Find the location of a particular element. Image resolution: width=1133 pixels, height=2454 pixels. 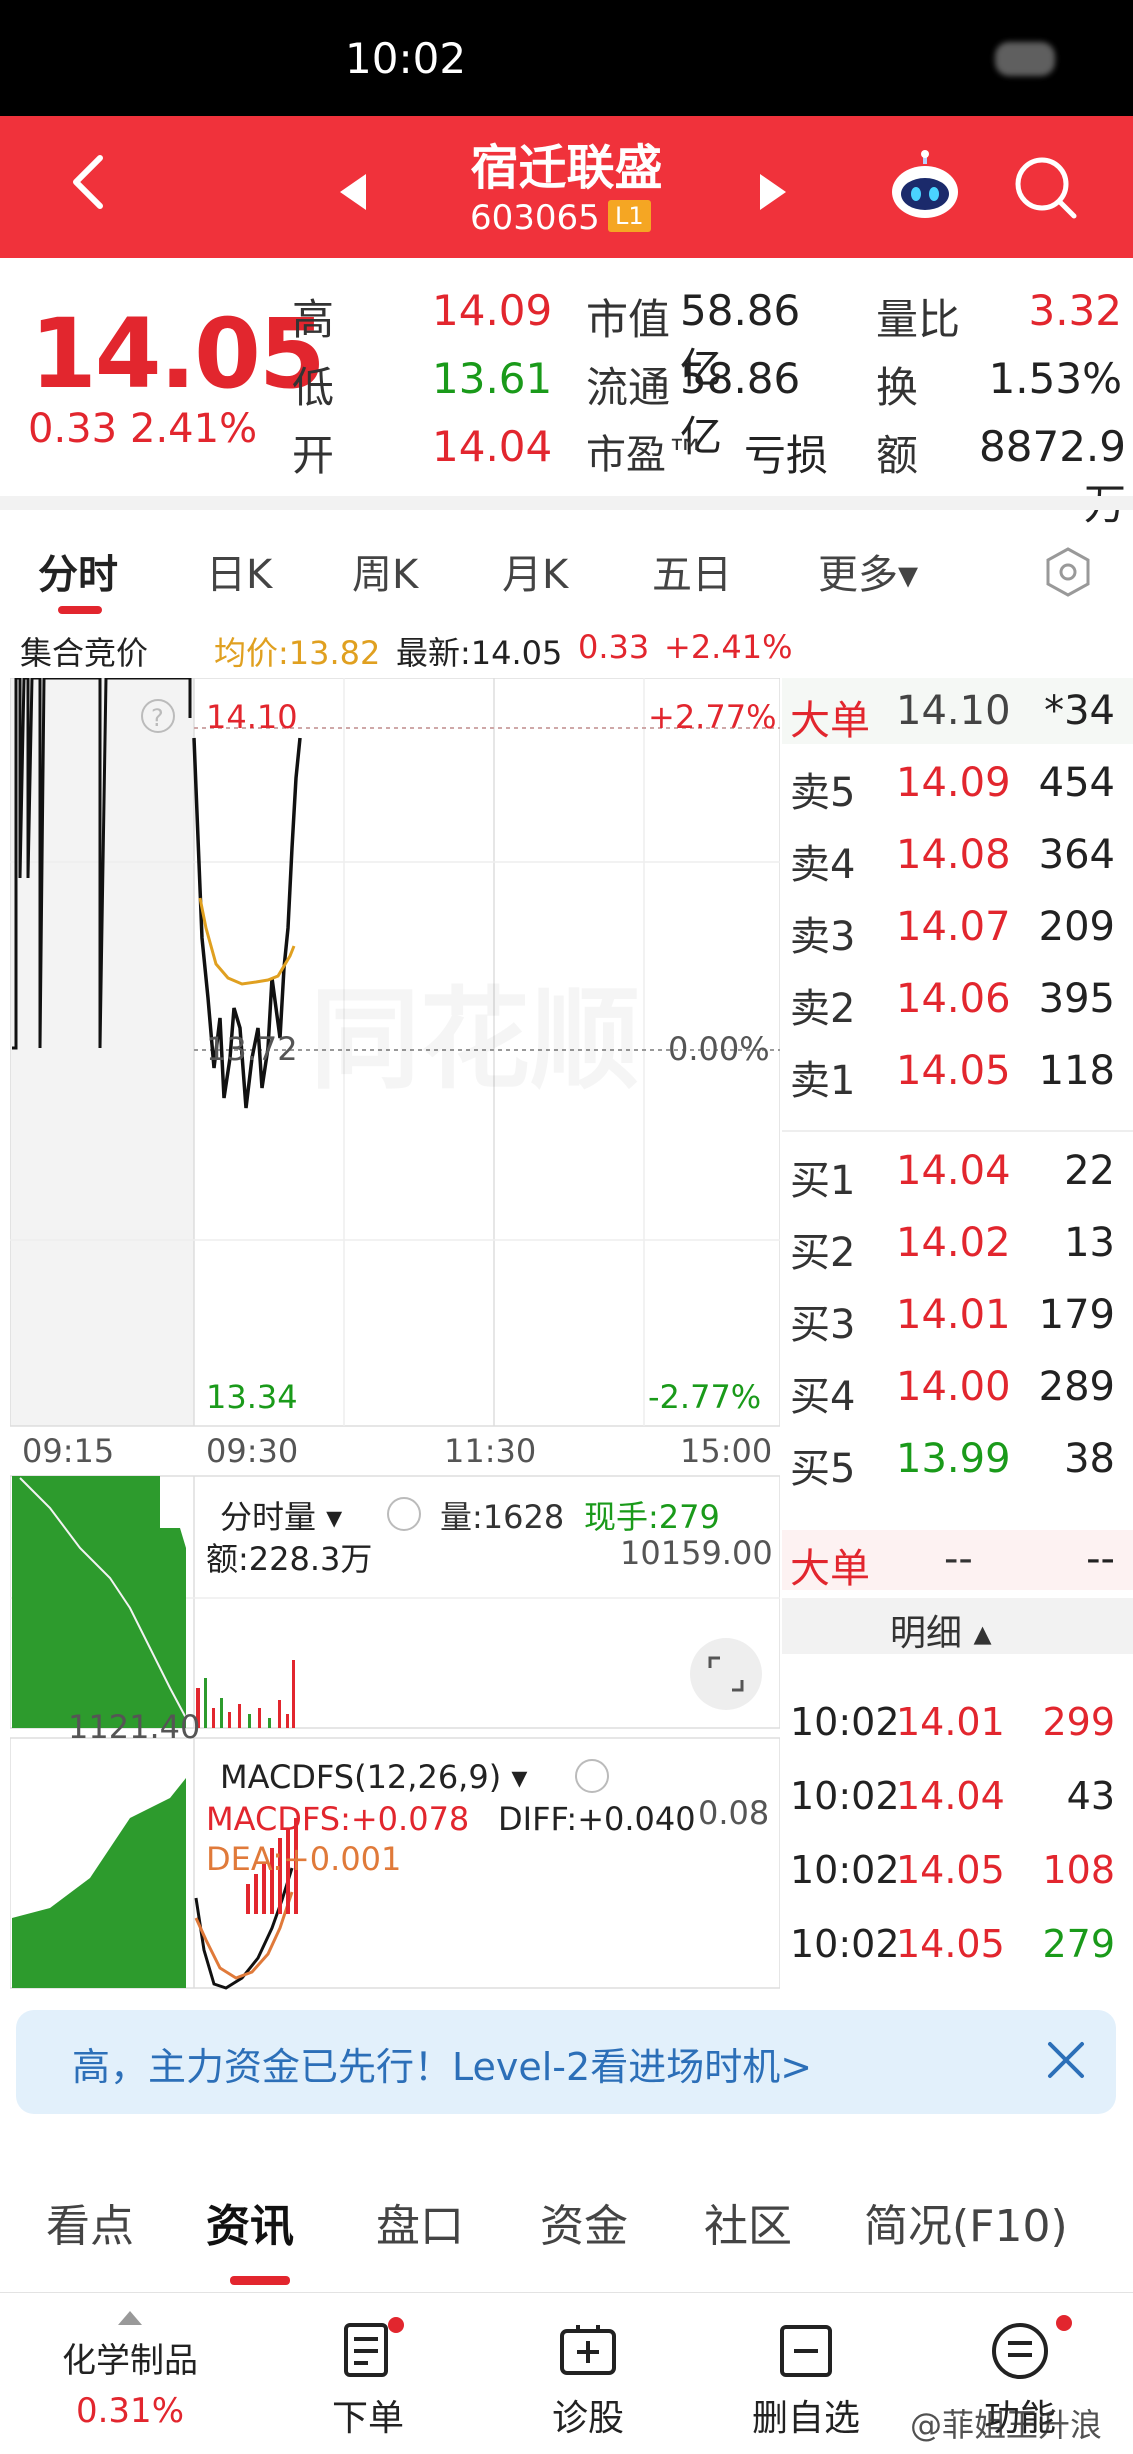

high-label: 高 is located at coordinates (313, 319).